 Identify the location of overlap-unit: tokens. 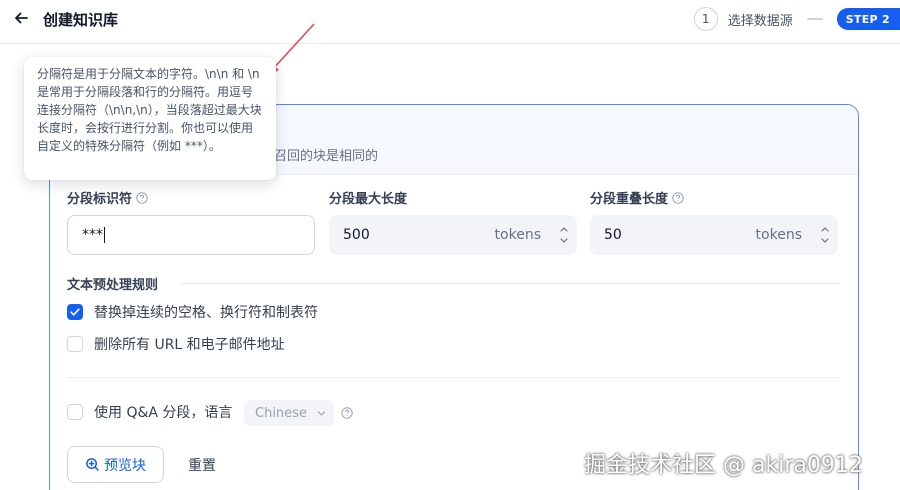
(778, 235).